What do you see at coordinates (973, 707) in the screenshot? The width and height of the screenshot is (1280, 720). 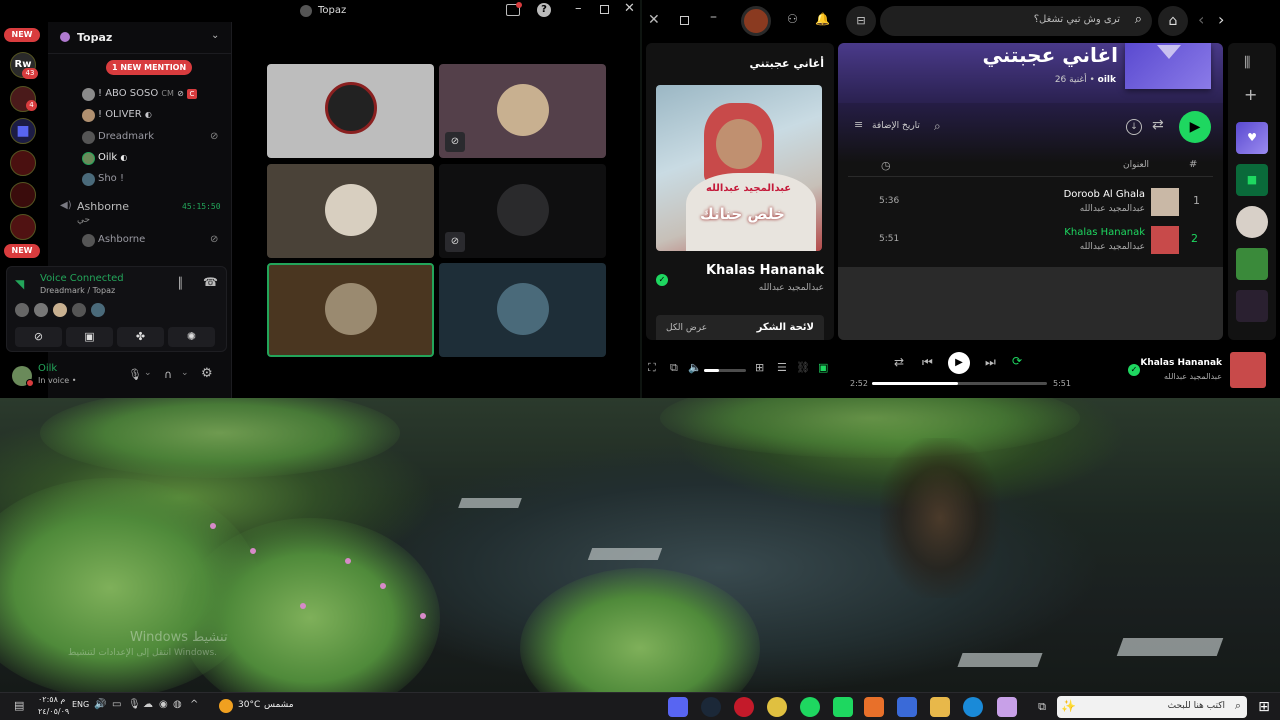 I see `edge-icon` at bounding box center [973, 707].